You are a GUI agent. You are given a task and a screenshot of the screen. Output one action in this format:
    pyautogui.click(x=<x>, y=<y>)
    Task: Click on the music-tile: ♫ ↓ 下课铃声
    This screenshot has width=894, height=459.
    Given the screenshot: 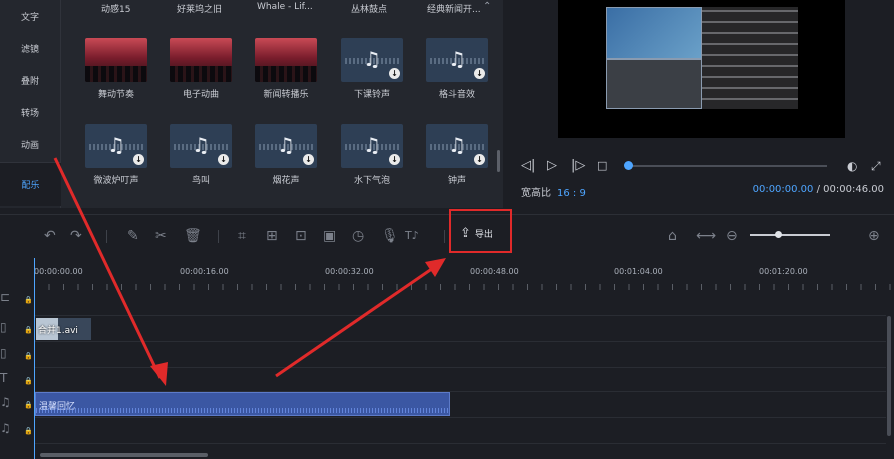 What is the action you would take?
    pyautogui.click(x=372, y=69)
    